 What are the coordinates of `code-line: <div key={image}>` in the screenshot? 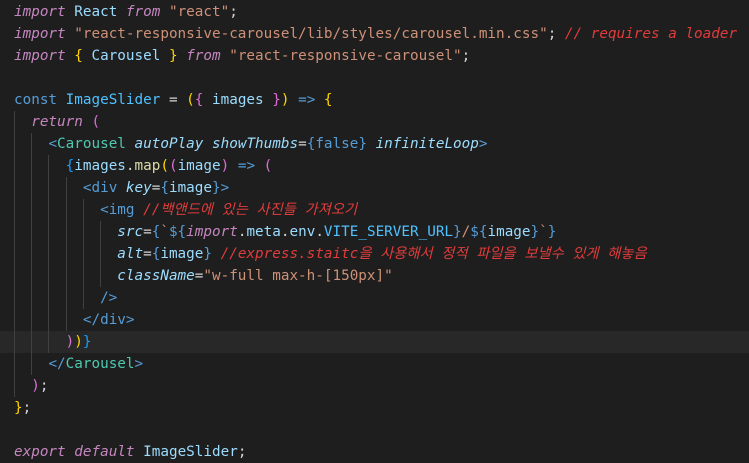 It's located at (374, 188).